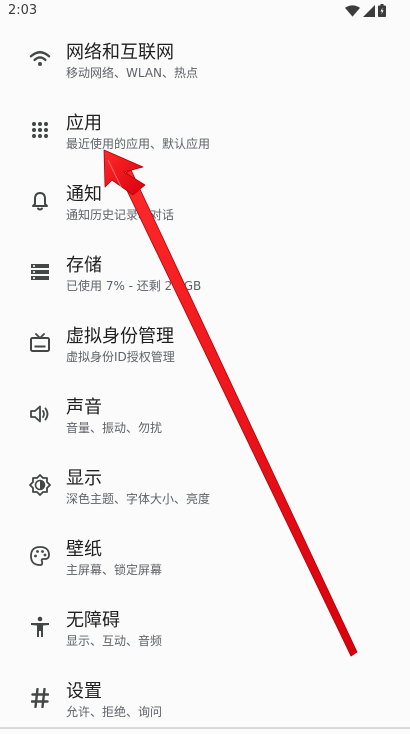  Describe the element at coordinates (205, 698) in the screenshot. I see `settings-item-permissions: 设置 允许、拒绝、询问` at that location.